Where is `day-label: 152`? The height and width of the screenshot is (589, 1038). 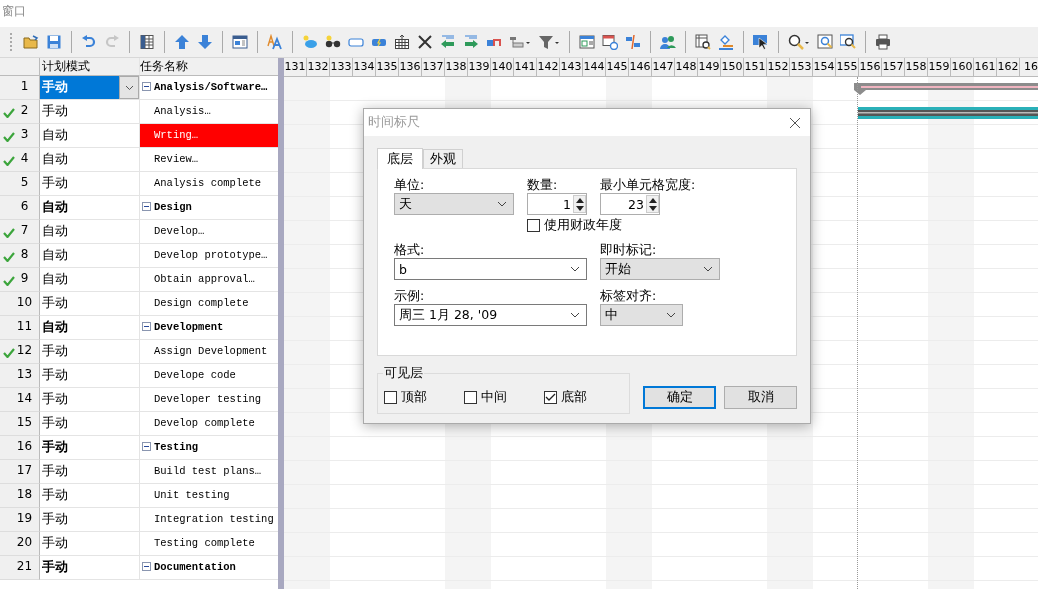
day-label: 152 is located at coordinates (778, 67).